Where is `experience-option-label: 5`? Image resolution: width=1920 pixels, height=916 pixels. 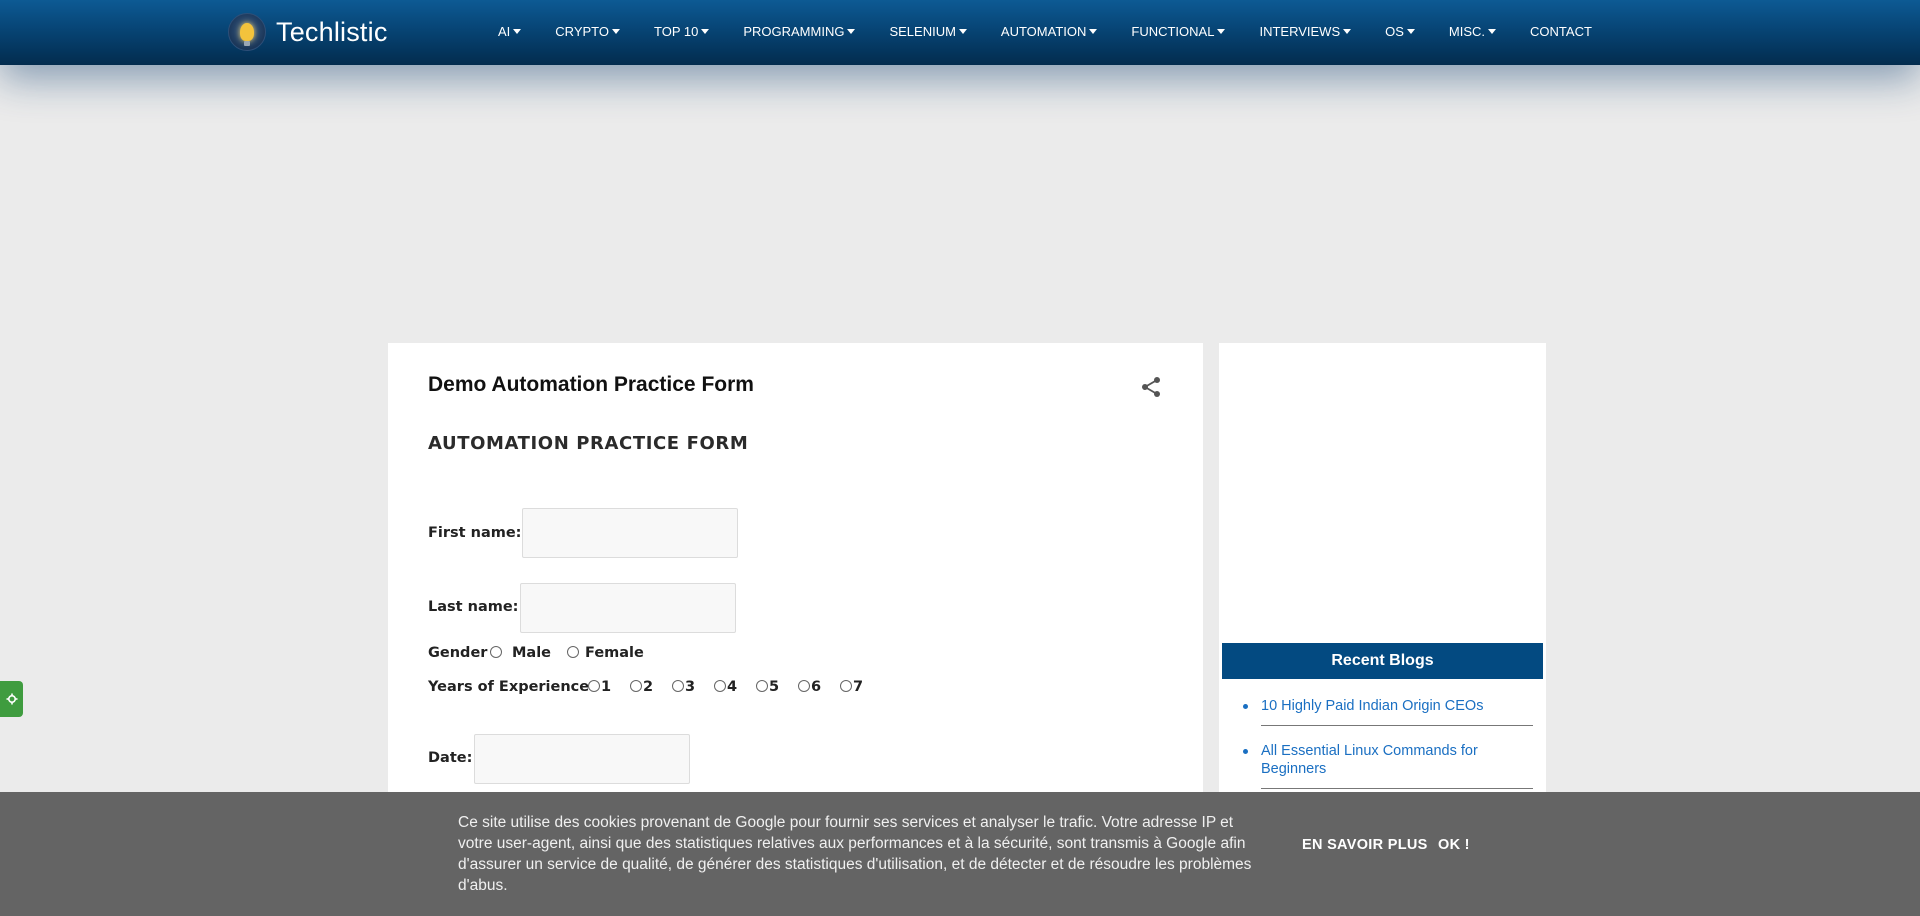 experience-option-label: 5 is located at coordinates (774, 687).